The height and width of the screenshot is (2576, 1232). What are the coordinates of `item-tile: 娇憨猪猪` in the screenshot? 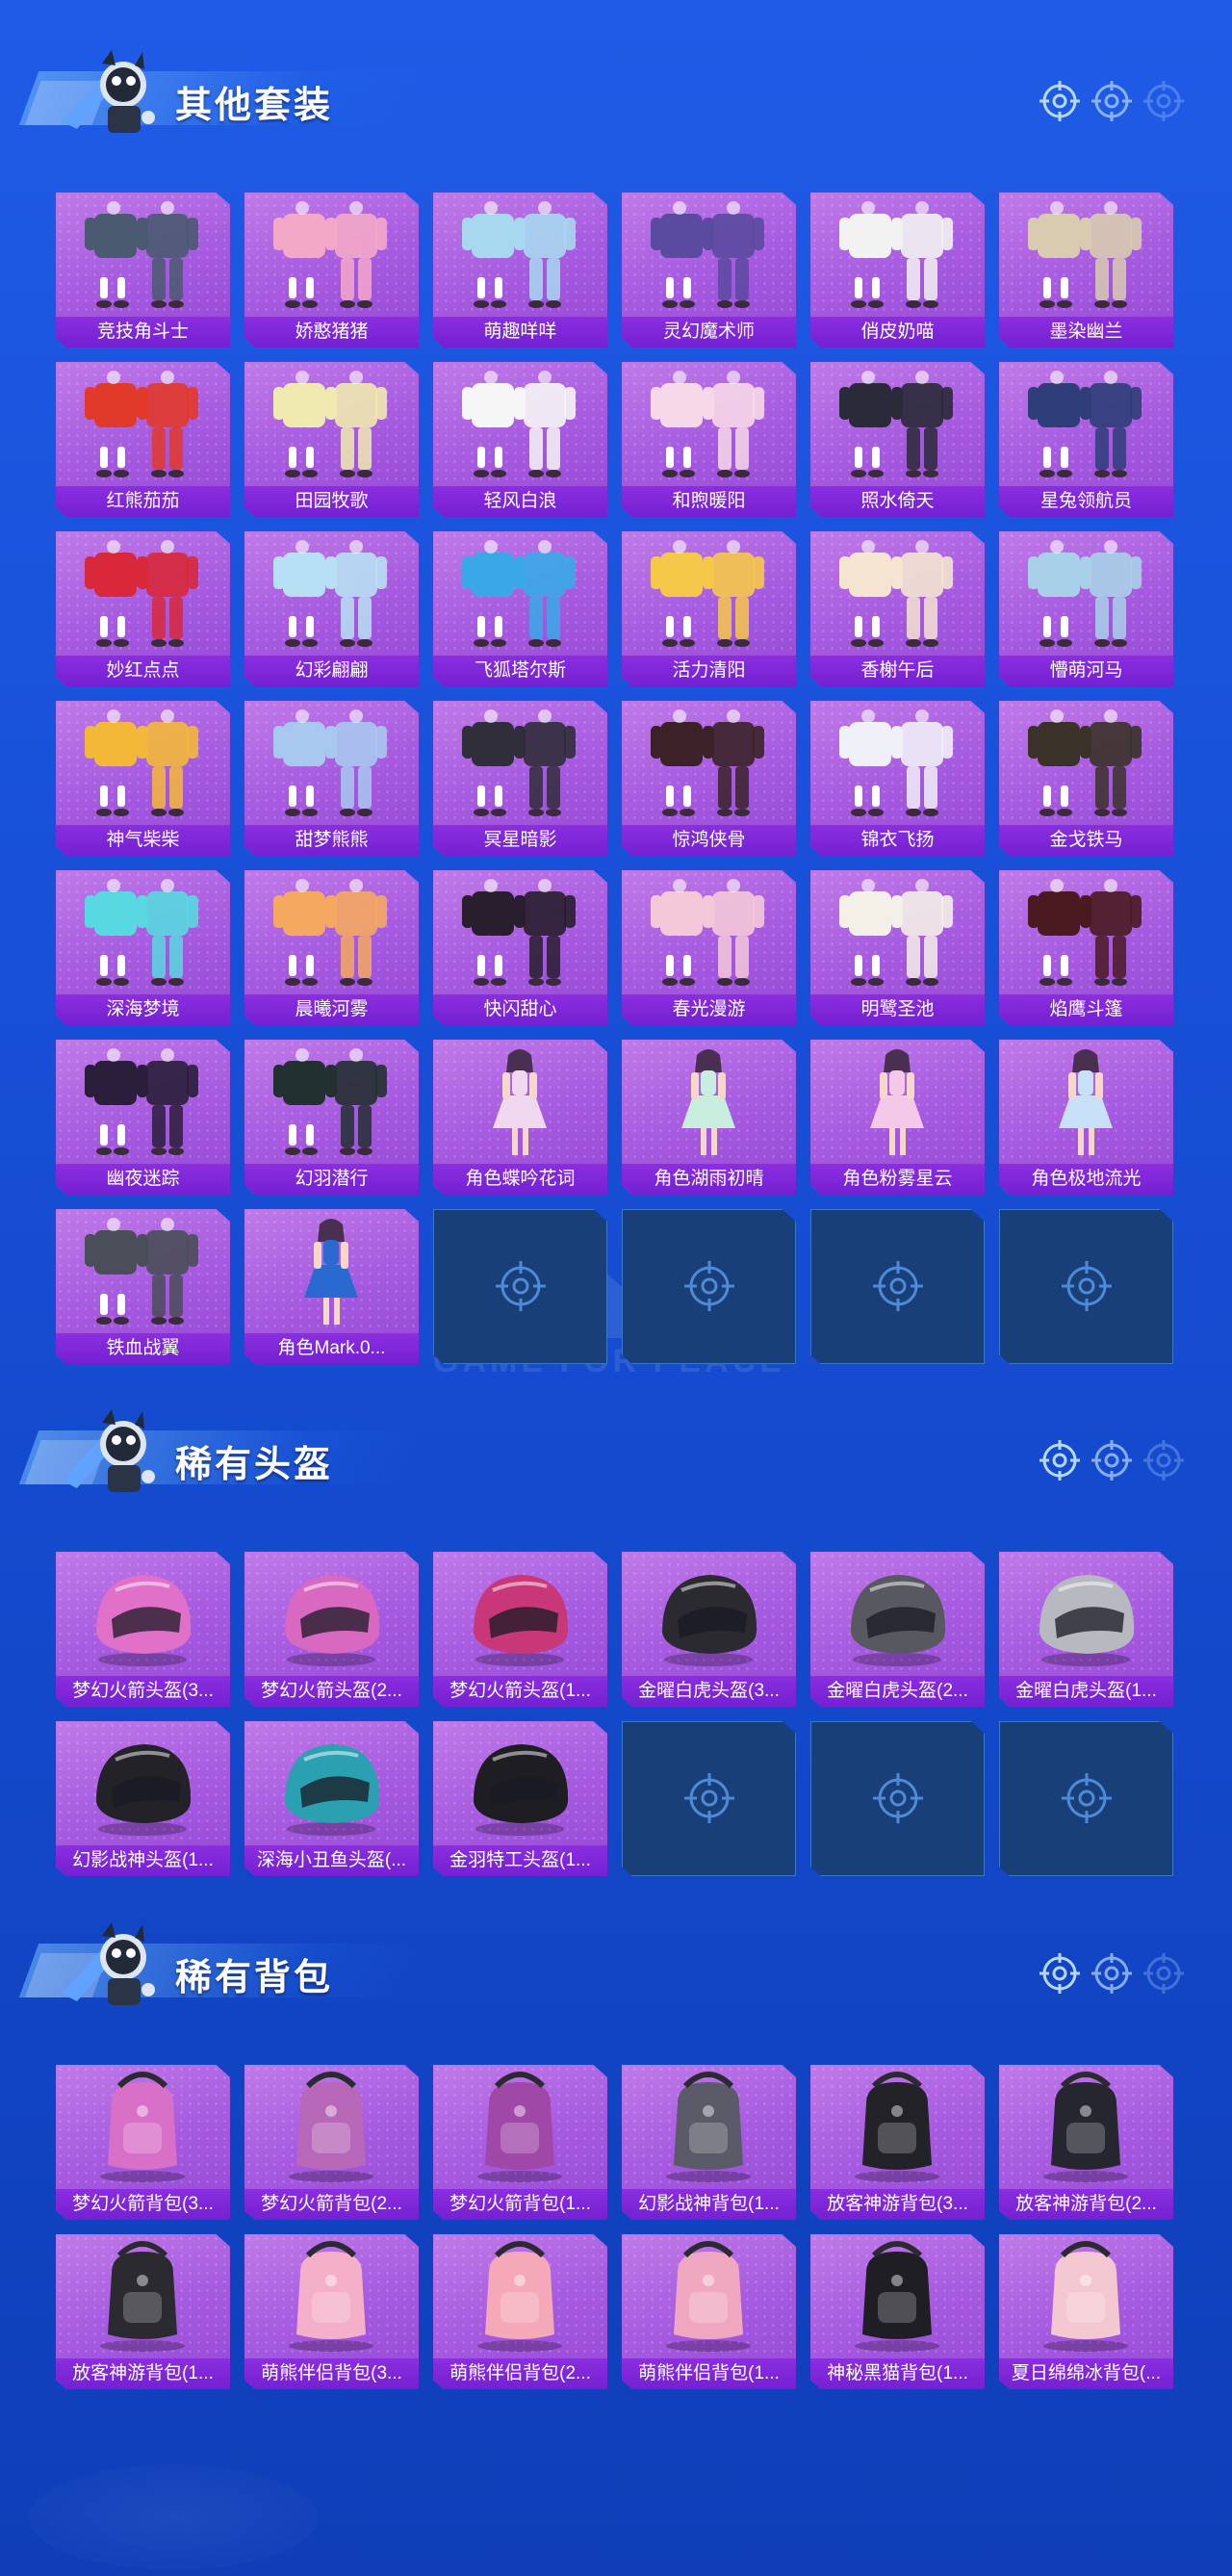 It's located at (331, 271).